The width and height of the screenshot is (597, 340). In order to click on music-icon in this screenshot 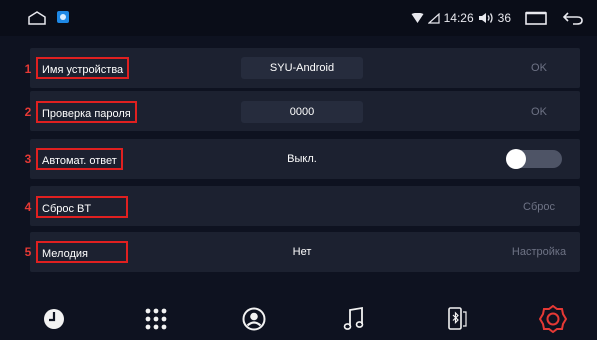, I will do `click(354, 319)`.